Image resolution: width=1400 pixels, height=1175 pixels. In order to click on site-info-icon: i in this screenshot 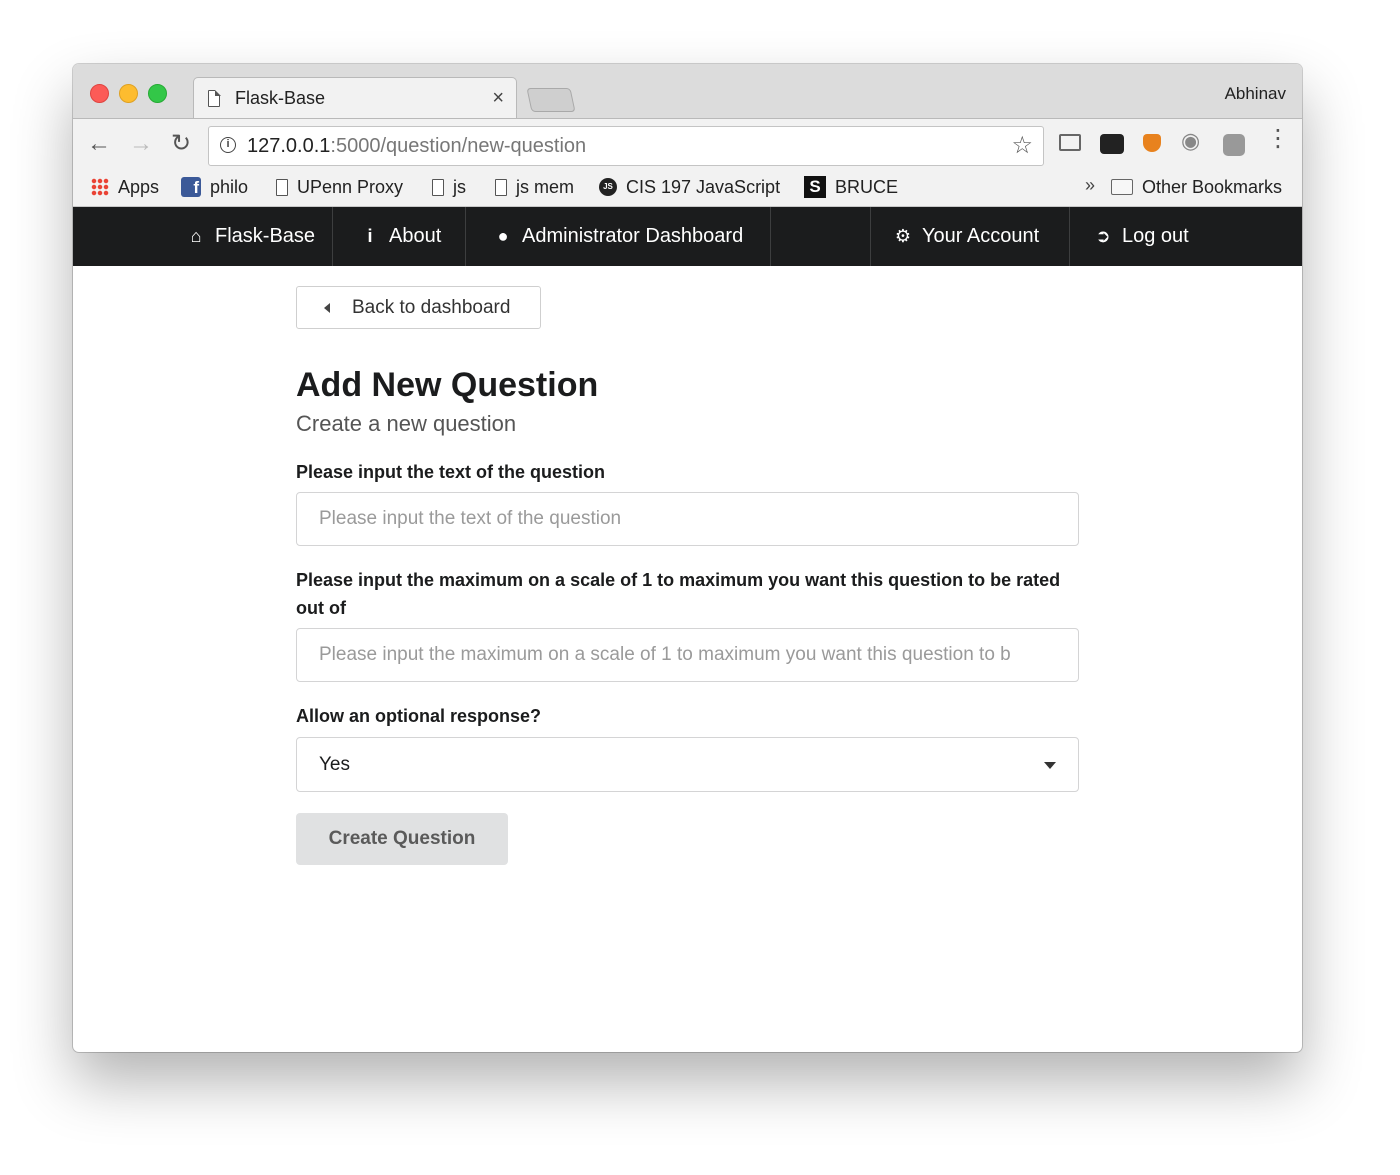, I will do `click(228, 145)`.